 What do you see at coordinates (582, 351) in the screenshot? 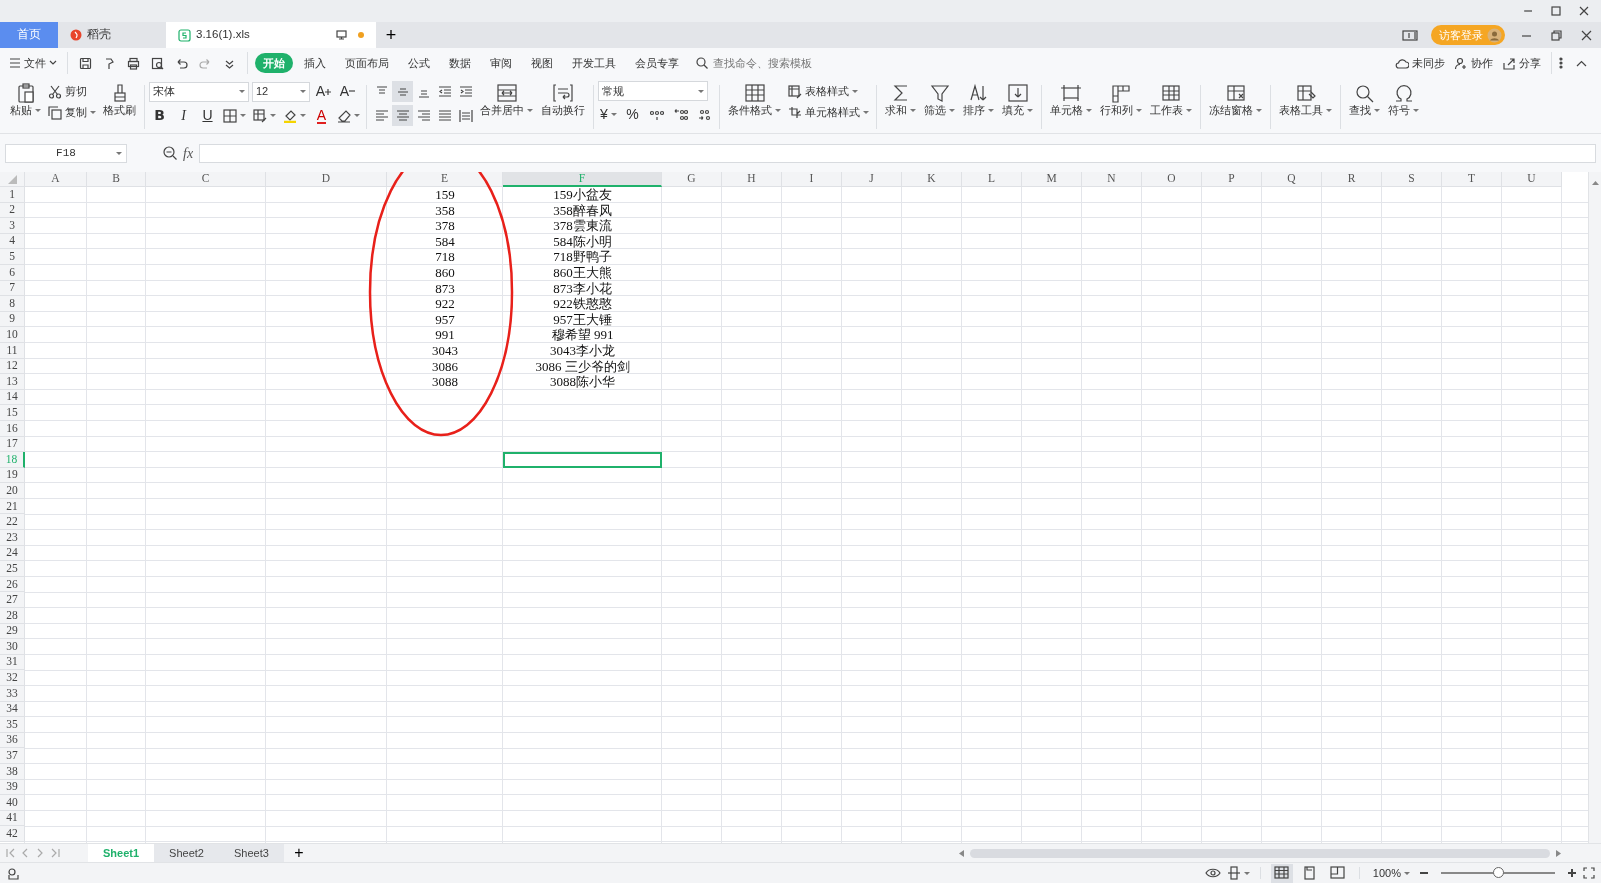
I see `table-cell-text: 3043李小龙` at bounding box center [582, 351].